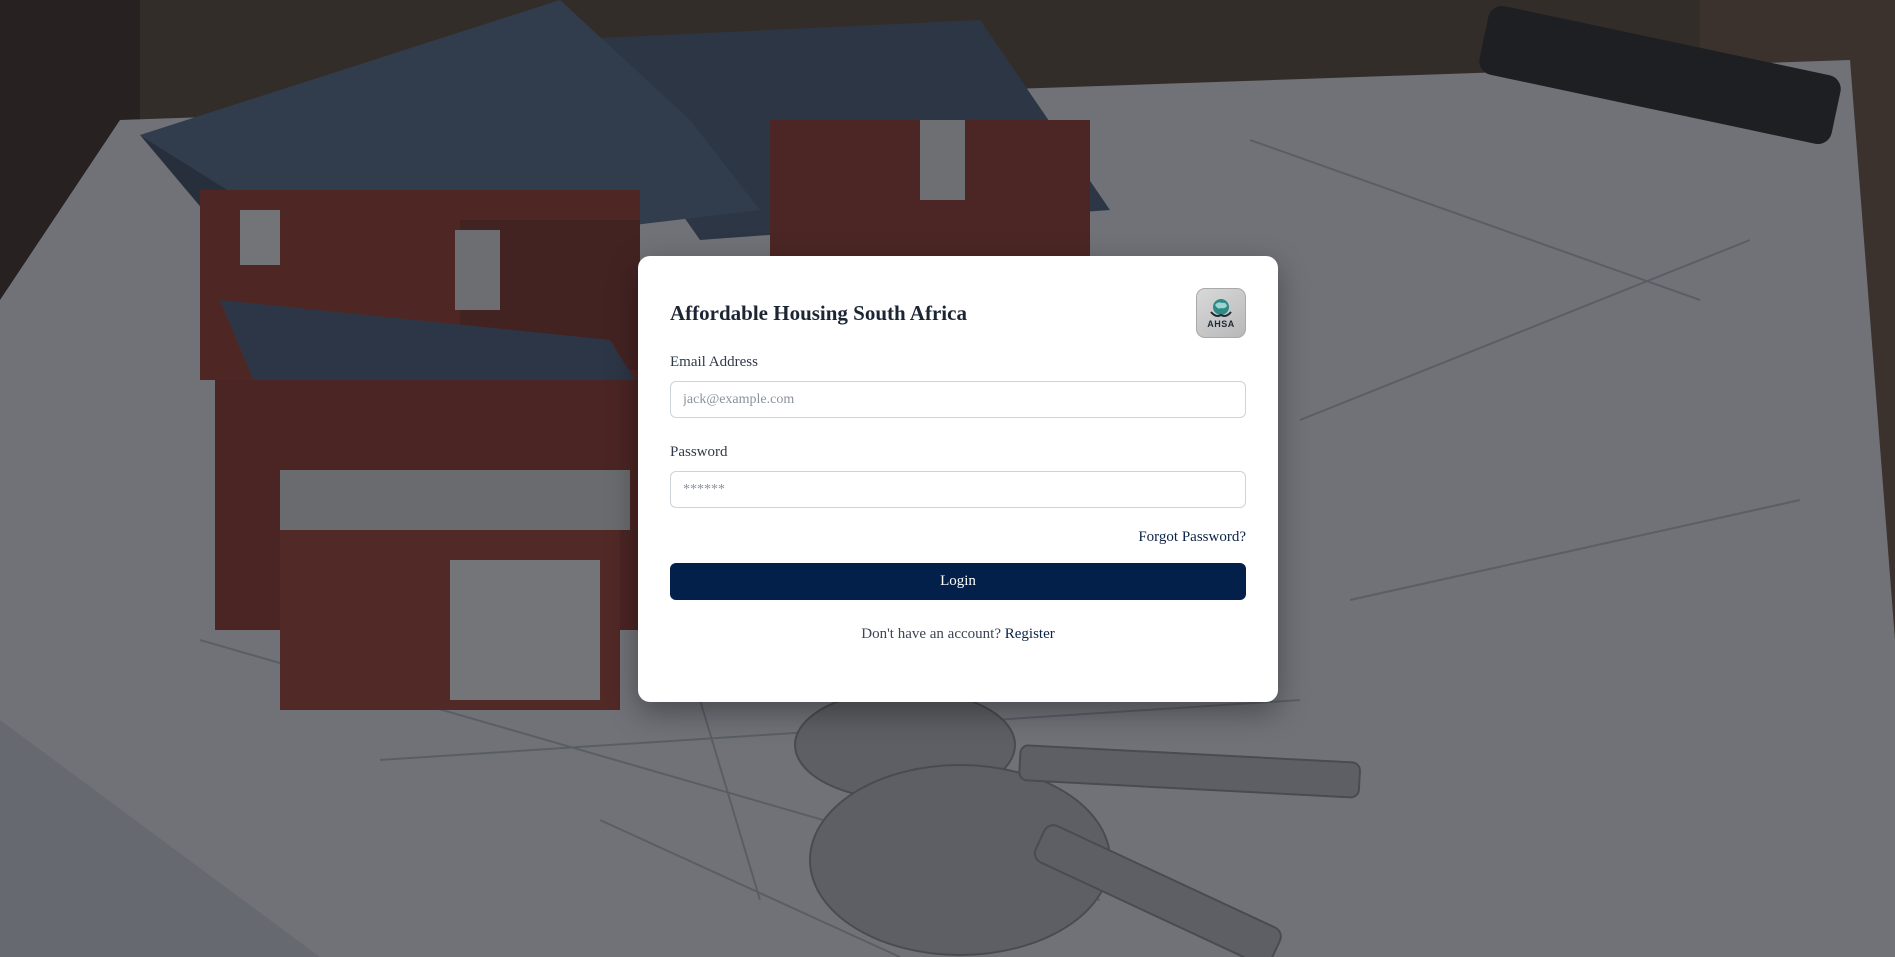  Describe the element at coordinates (818, 312) in the screenshot. I see `page-title: Affordable Housing South Africa` at that location.